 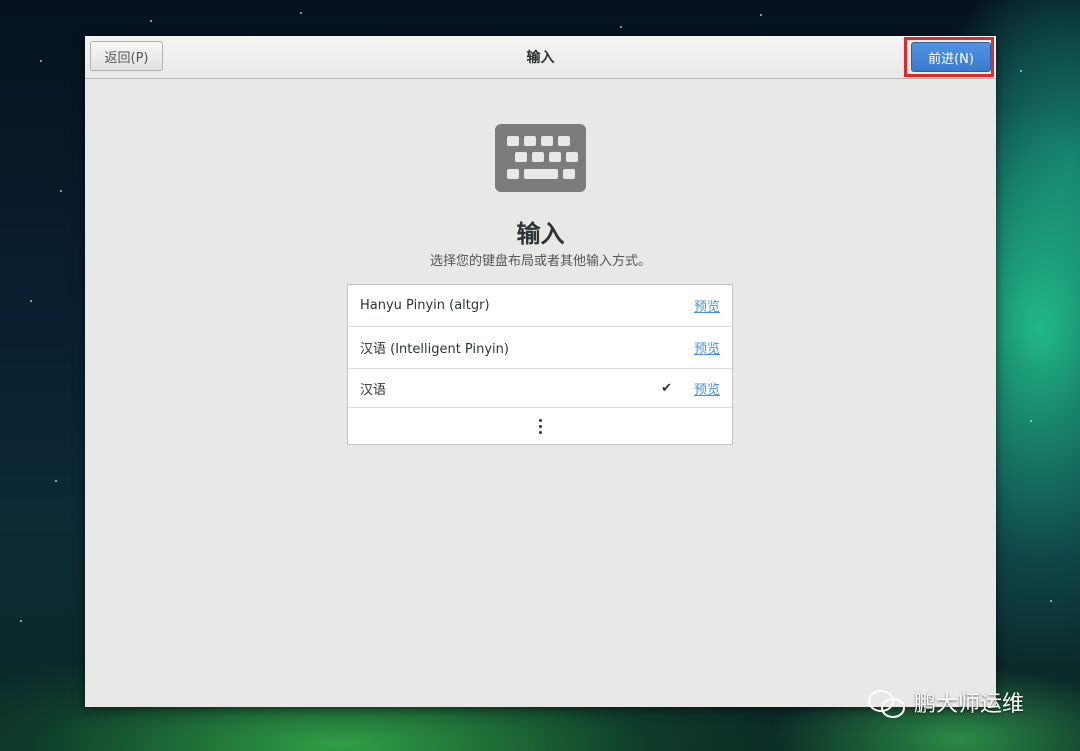 I want to click on list-item: 汉语 ✔ 预览, so click(x=540, y=388).